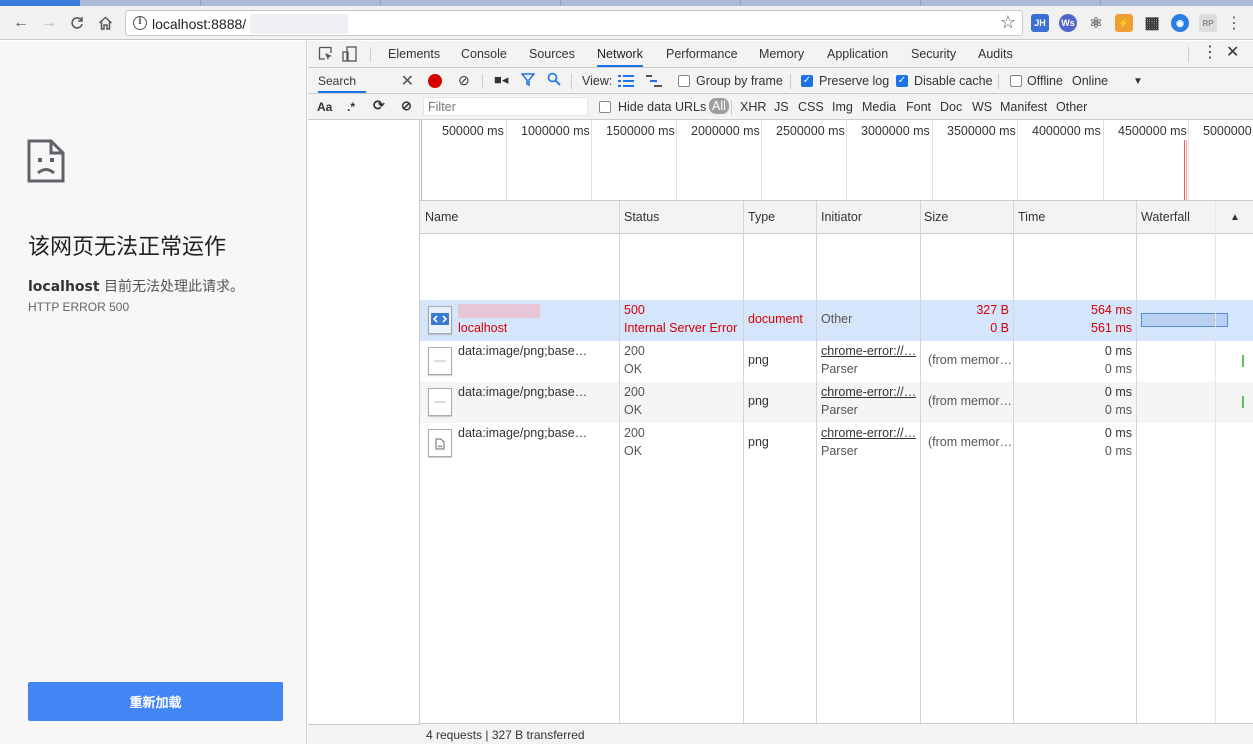 The image size is (1253, 744). What do you see at coordinates (654, 82) in the screenshot?
I see `waterfall-view-icon` at bounding box center [654, 82].